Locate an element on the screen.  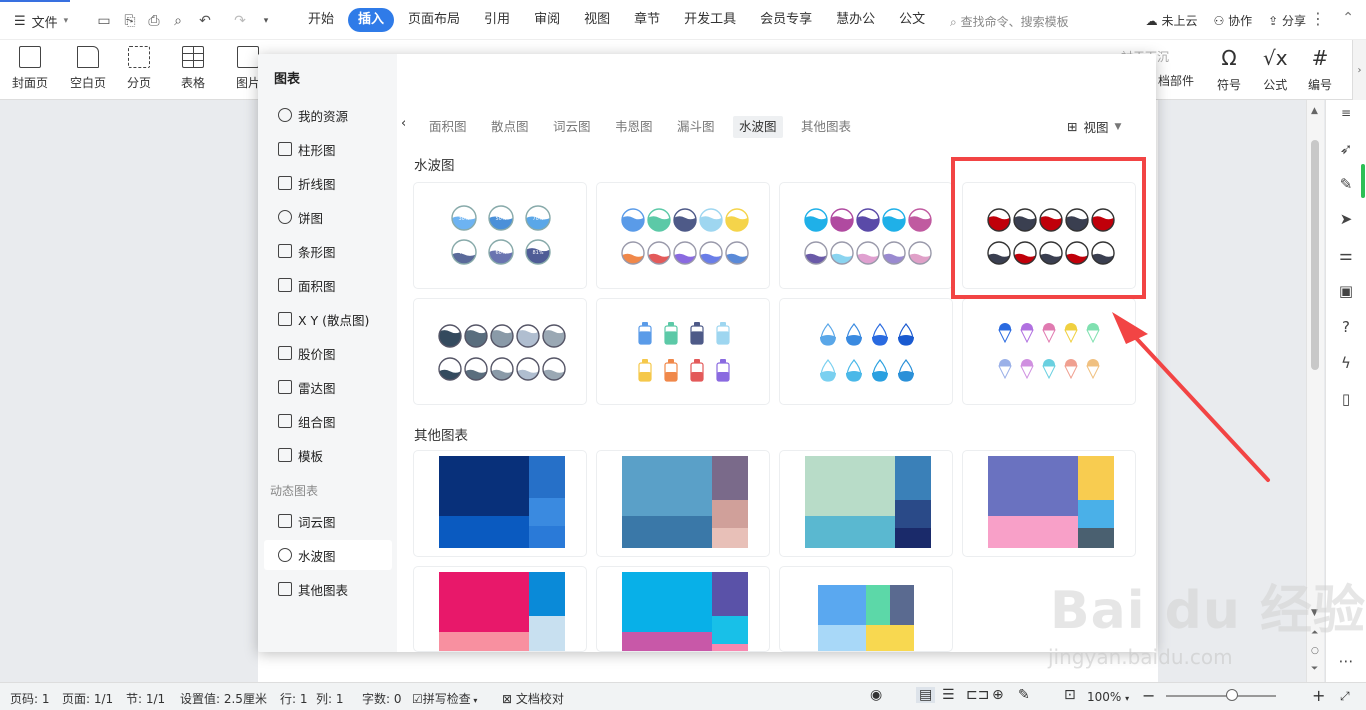
panel-menu-icon: ≡ is located at coordinates (1346, 116).